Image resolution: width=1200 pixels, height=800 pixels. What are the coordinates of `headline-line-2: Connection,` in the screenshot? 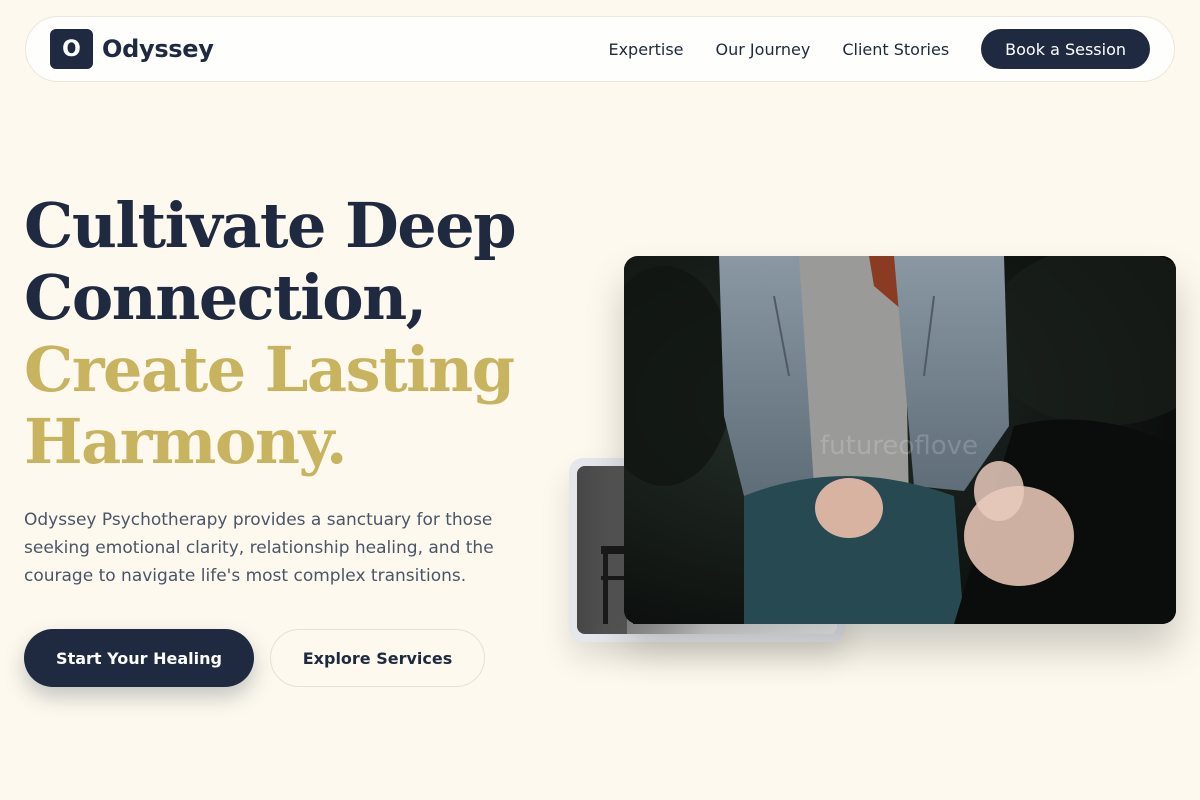 It's located at (225, 297).